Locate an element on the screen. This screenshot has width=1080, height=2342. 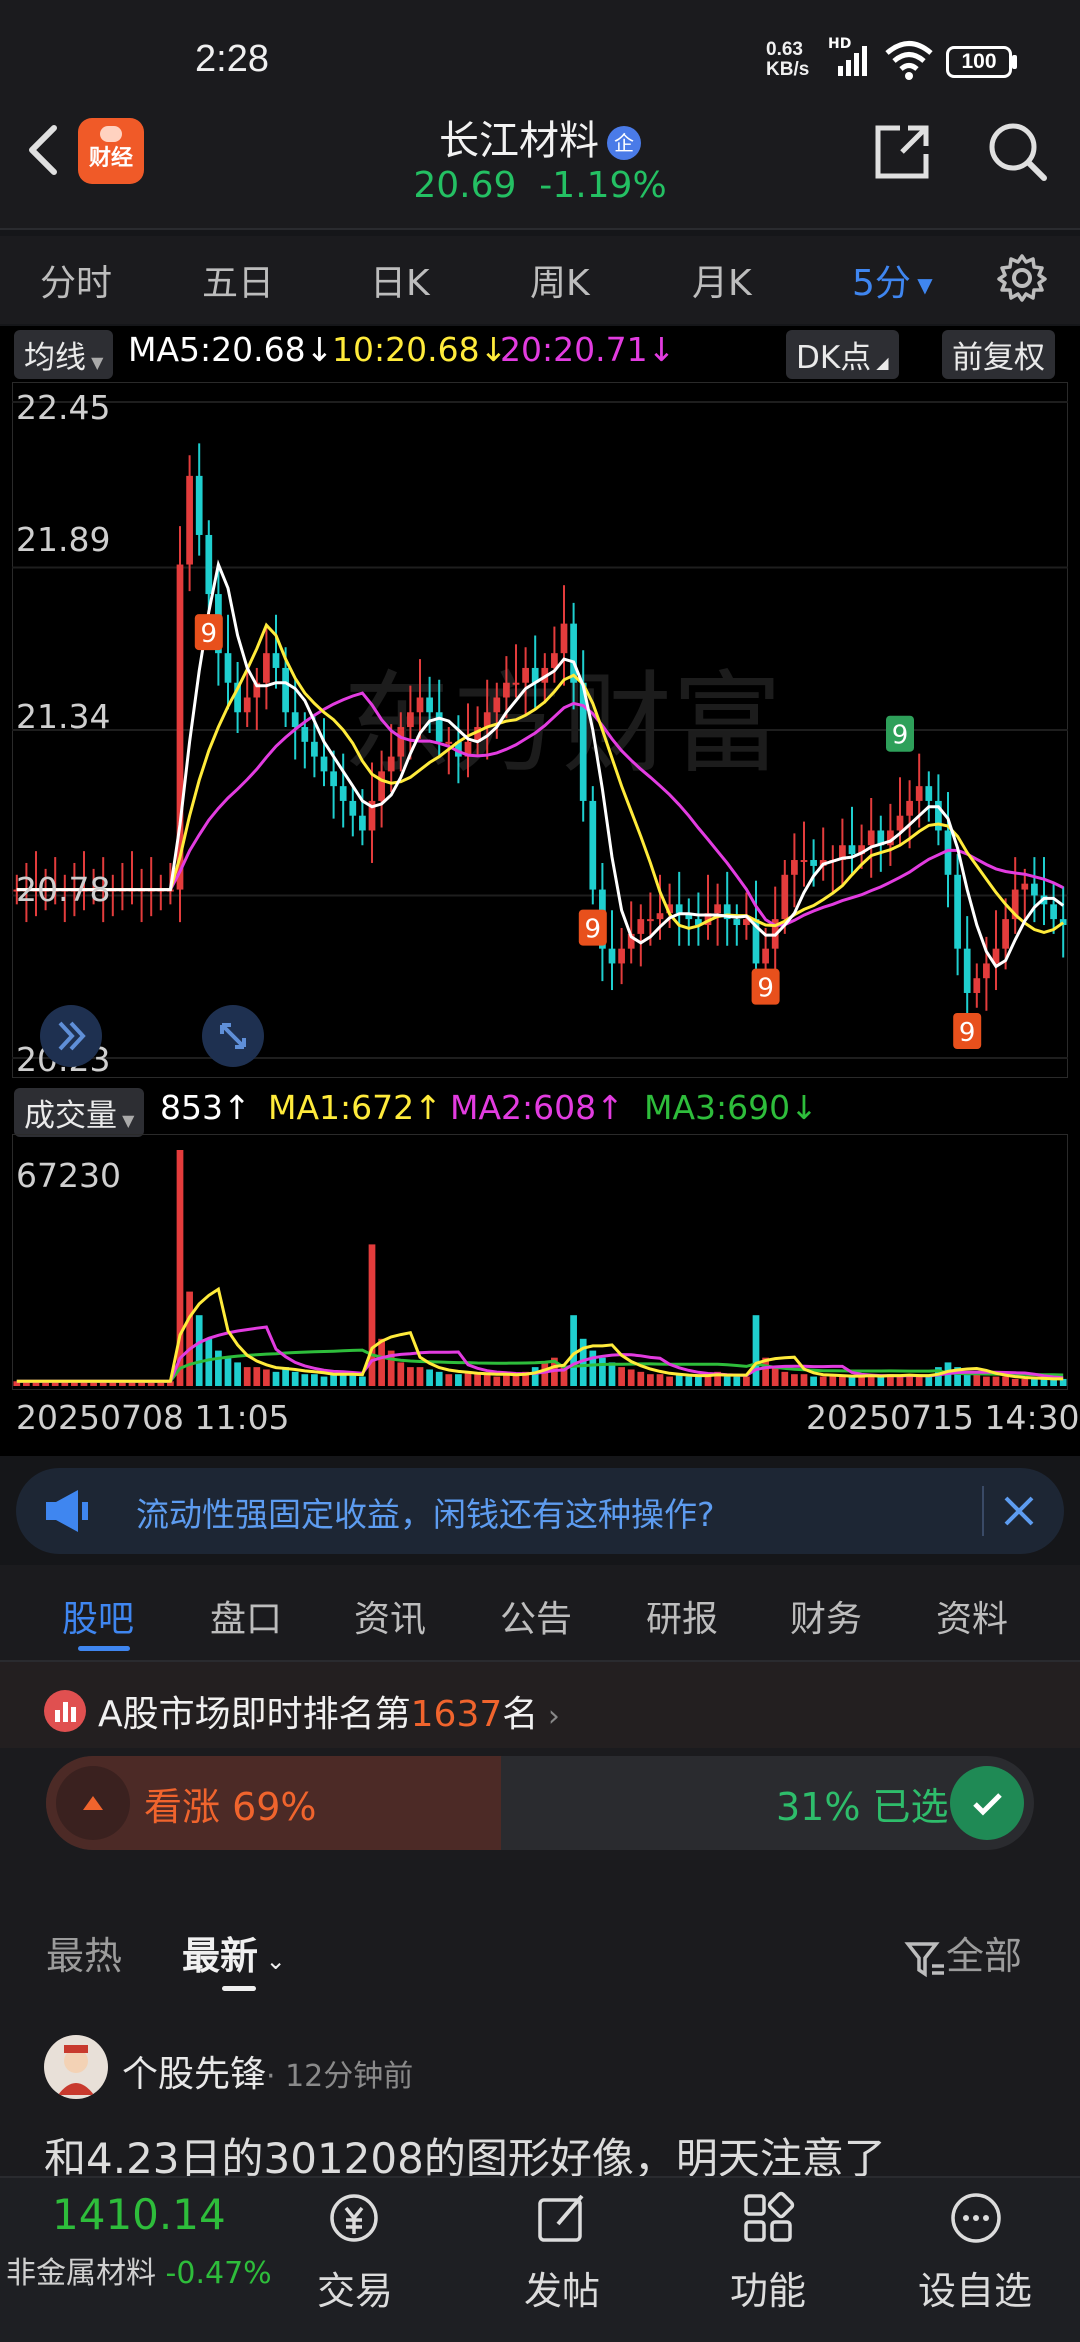
tab-month-k: 月K is located at coordinates (722, 280).